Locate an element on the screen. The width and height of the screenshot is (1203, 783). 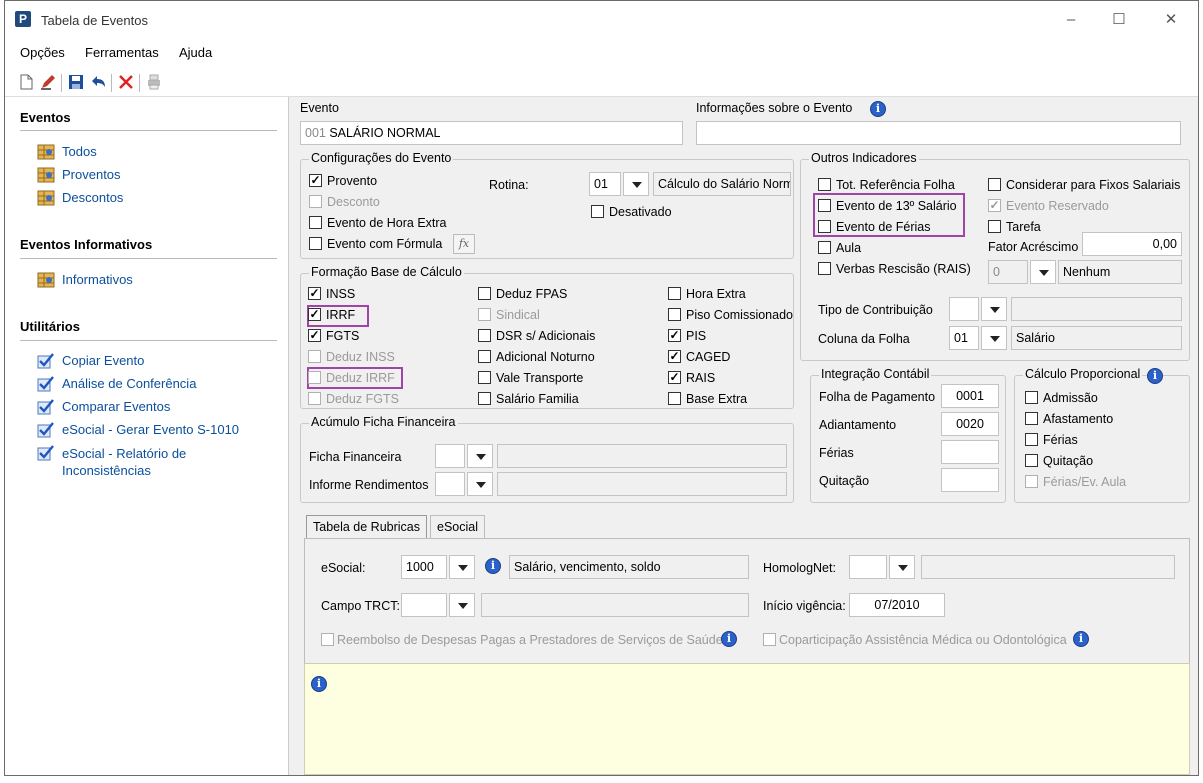
sidebar-item-proventos: Proventos is located at coordinates (91, 174).